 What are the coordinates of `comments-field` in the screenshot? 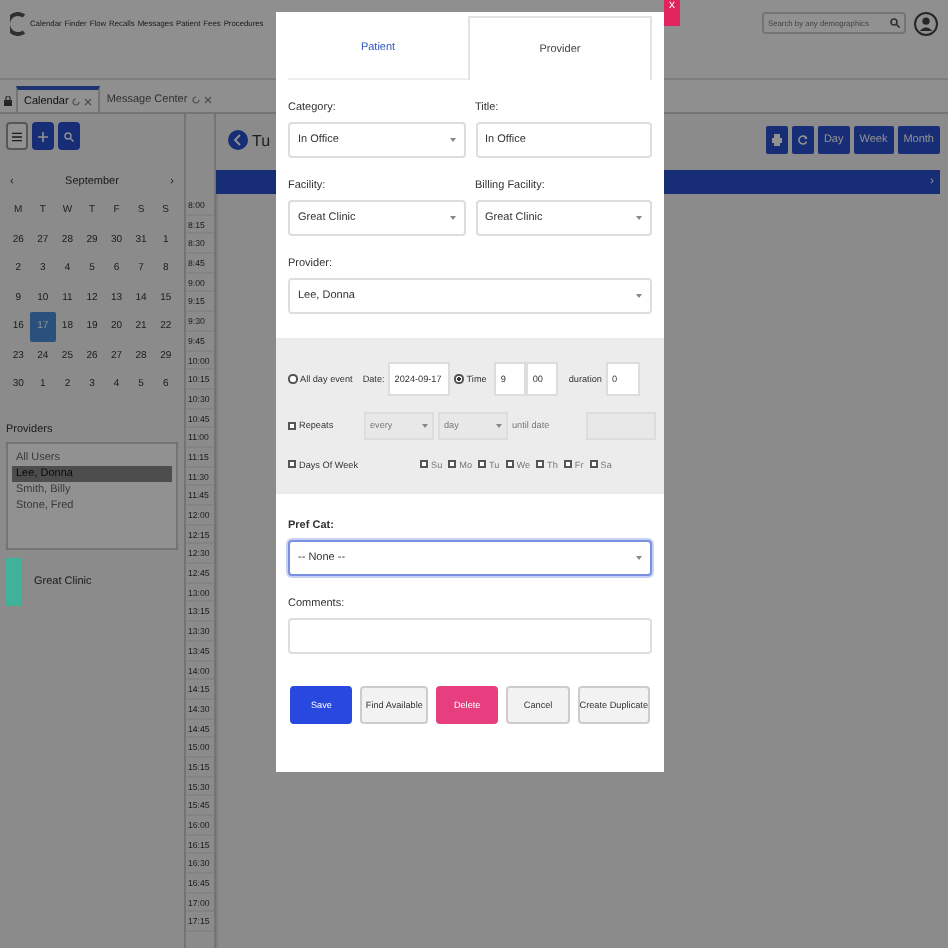 It's located at (470, 636).